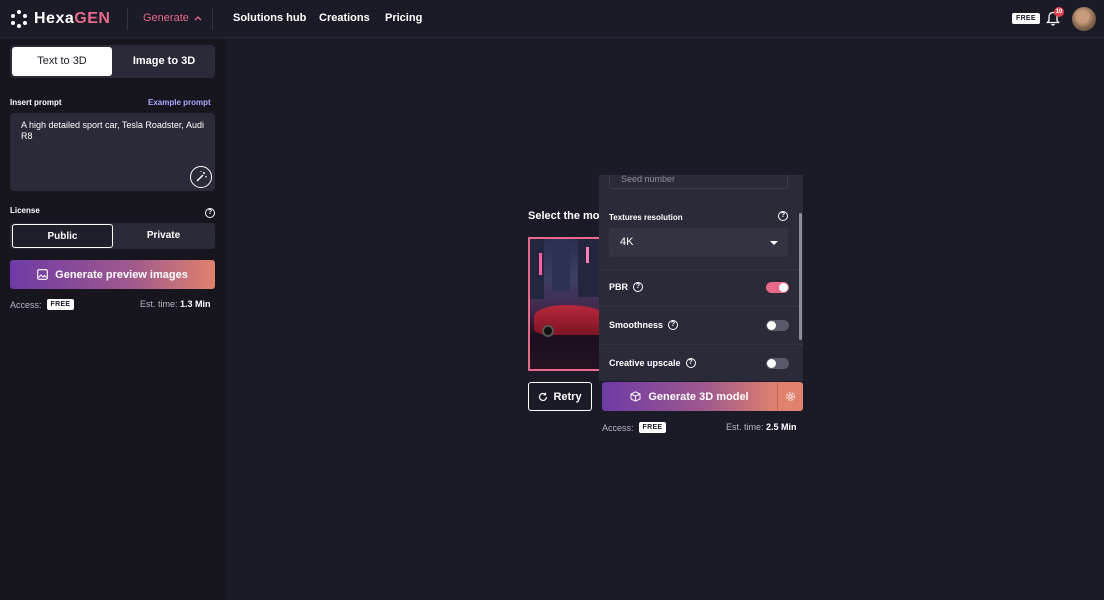  I want to click on hexagen-logo: Hexa GEN, so click(60, 19).